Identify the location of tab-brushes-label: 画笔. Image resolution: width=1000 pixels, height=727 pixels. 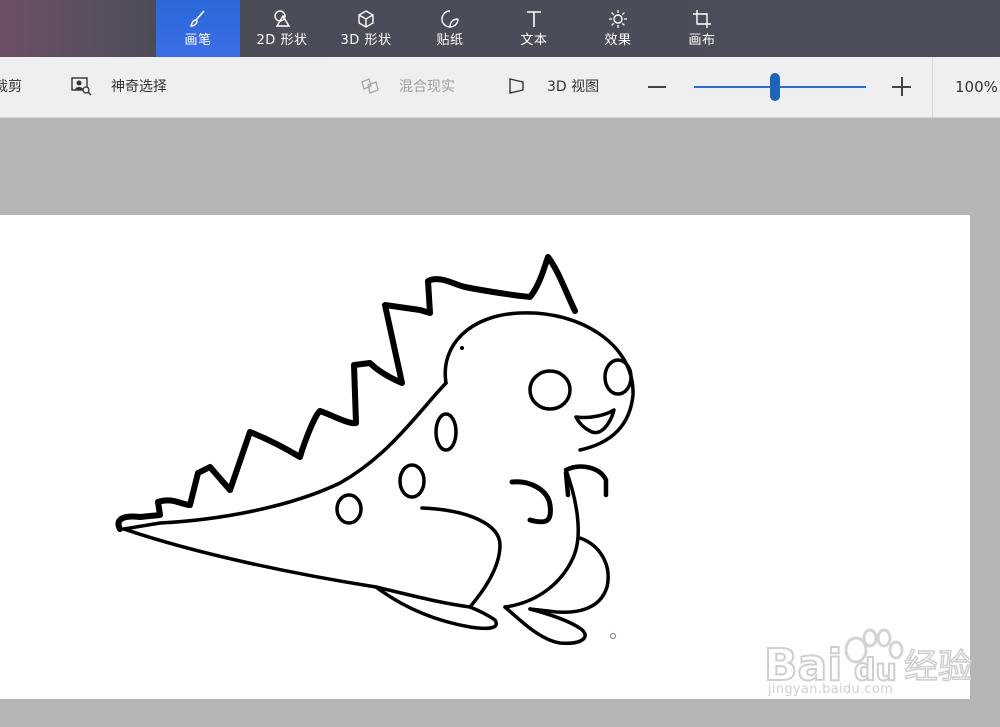
(198, 40).